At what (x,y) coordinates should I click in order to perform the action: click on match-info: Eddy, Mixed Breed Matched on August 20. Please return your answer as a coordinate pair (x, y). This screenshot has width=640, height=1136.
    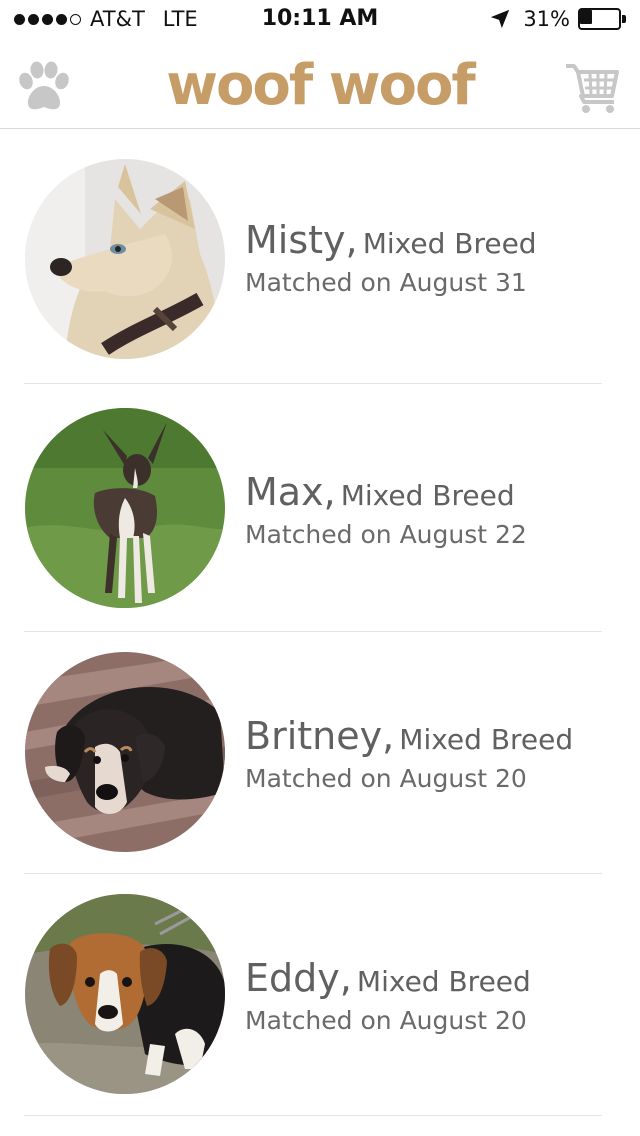
    Looking at the image, I should click on (388, 995).